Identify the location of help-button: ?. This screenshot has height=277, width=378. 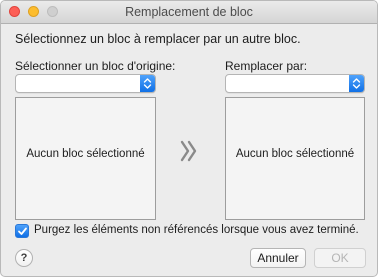
(24, 258).